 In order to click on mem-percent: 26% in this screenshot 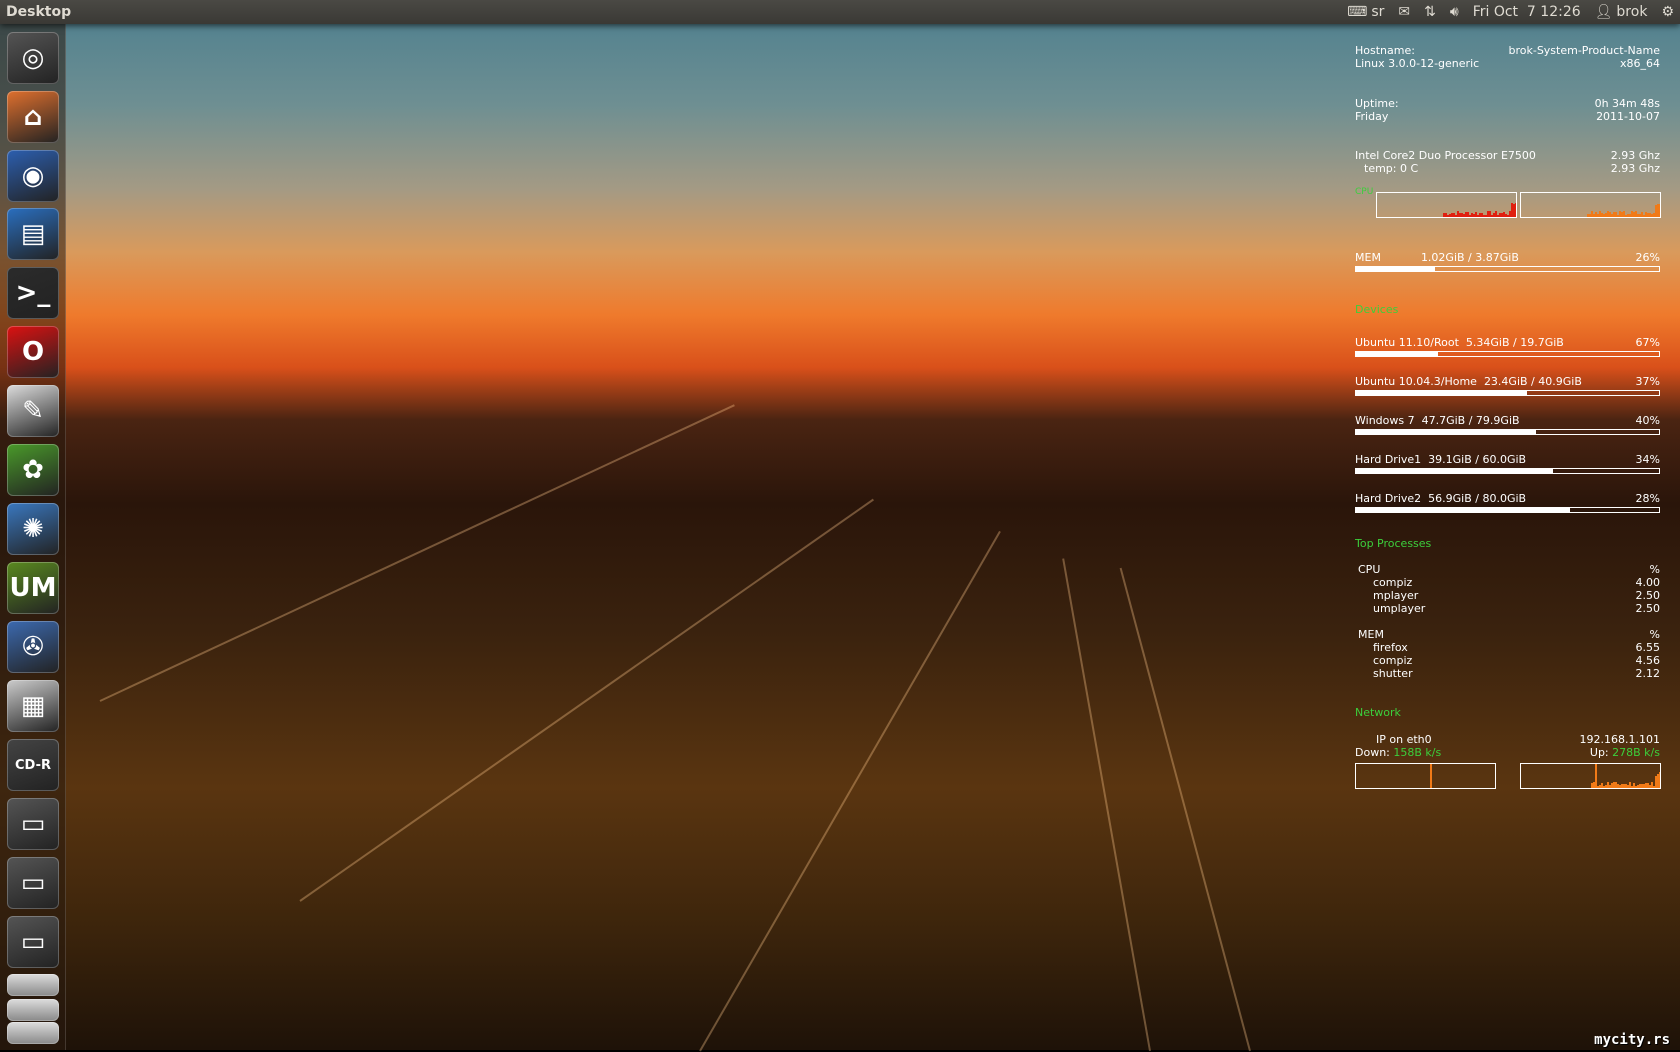, I will do `click(1647, 257)`.